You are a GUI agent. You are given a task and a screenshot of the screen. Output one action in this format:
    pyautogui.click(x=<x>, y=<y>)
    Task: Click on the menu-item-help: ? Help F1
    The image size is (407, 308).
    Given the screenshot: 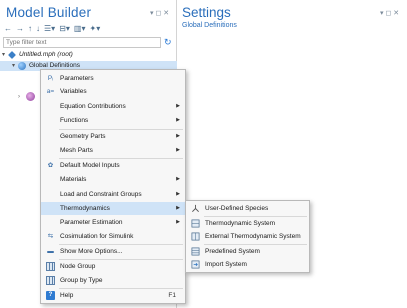 What is the action you would take?
    pyautogui.click(x=113, y=295)
    